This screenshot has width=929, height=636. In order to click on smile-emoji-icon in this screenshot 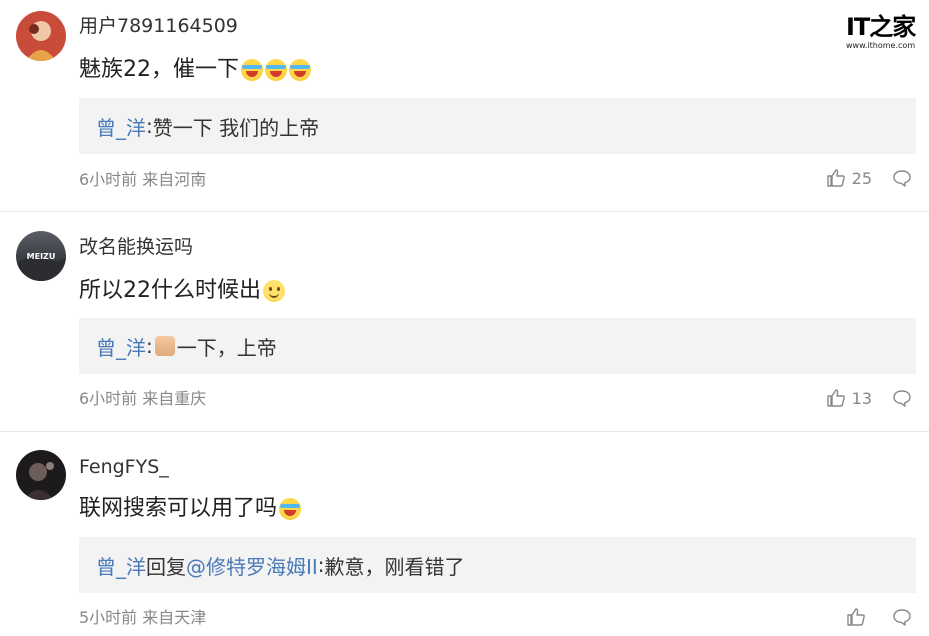, I will do `click(274, 291)`.